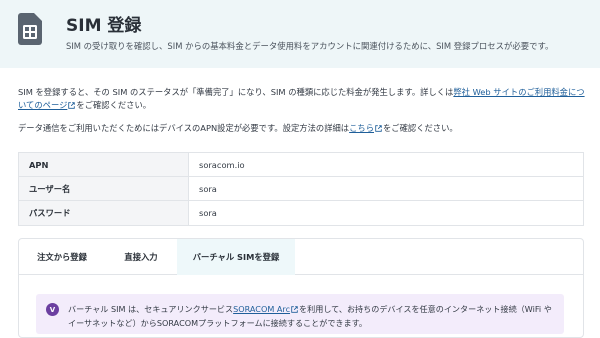 The width and height of the screenshot is (600, 338). Describe the element at coordinates (104, 26) in the screenshot. I see `page-title: SIM 登録` at that location.